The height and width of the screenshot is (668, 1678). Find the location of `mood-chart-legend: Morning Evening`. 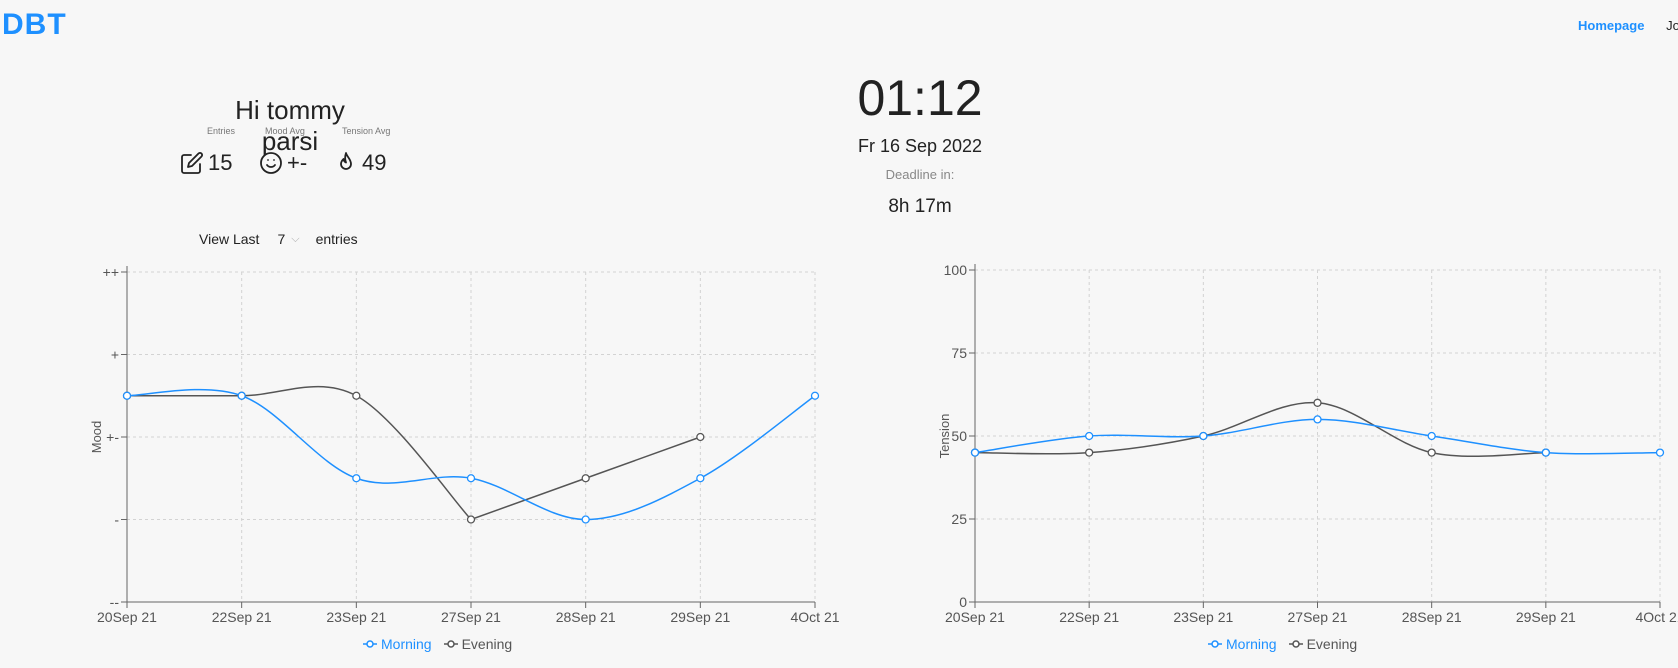

mood-chart-legend: Morning Evening is located at coordinates (437, 644).